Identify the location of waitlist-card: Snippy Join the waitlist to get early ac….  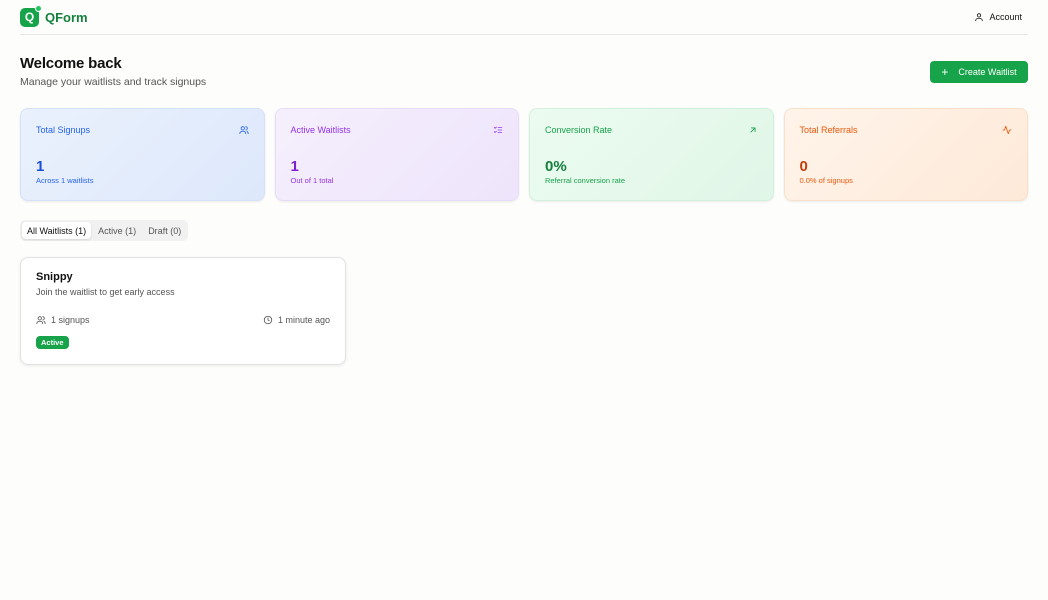
(183, 311).